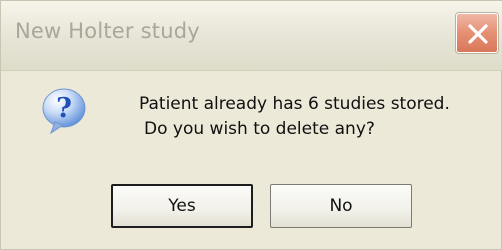 This screenshot has height=250, width=502. I want to click on close-icon, so click(478, 34).